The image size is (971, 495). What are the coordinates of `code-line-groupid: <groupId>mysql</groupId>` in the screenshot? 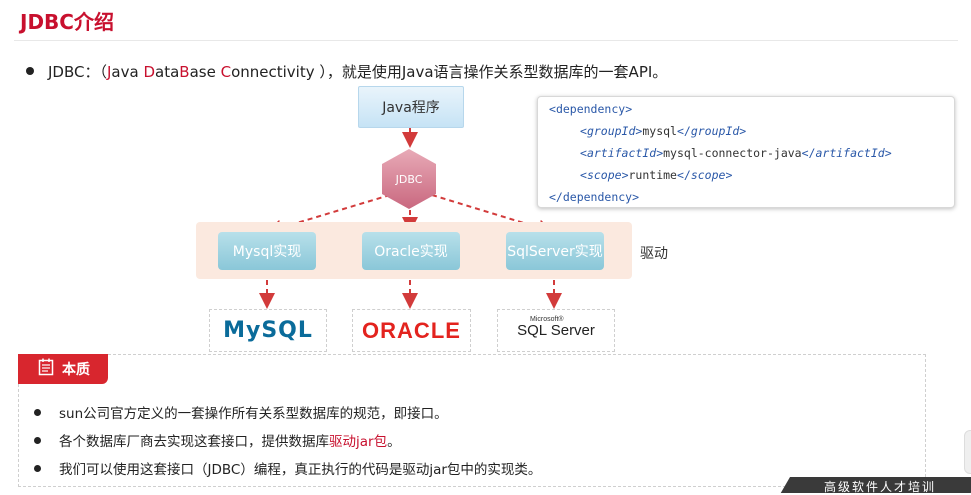 It's located at (663, 131).